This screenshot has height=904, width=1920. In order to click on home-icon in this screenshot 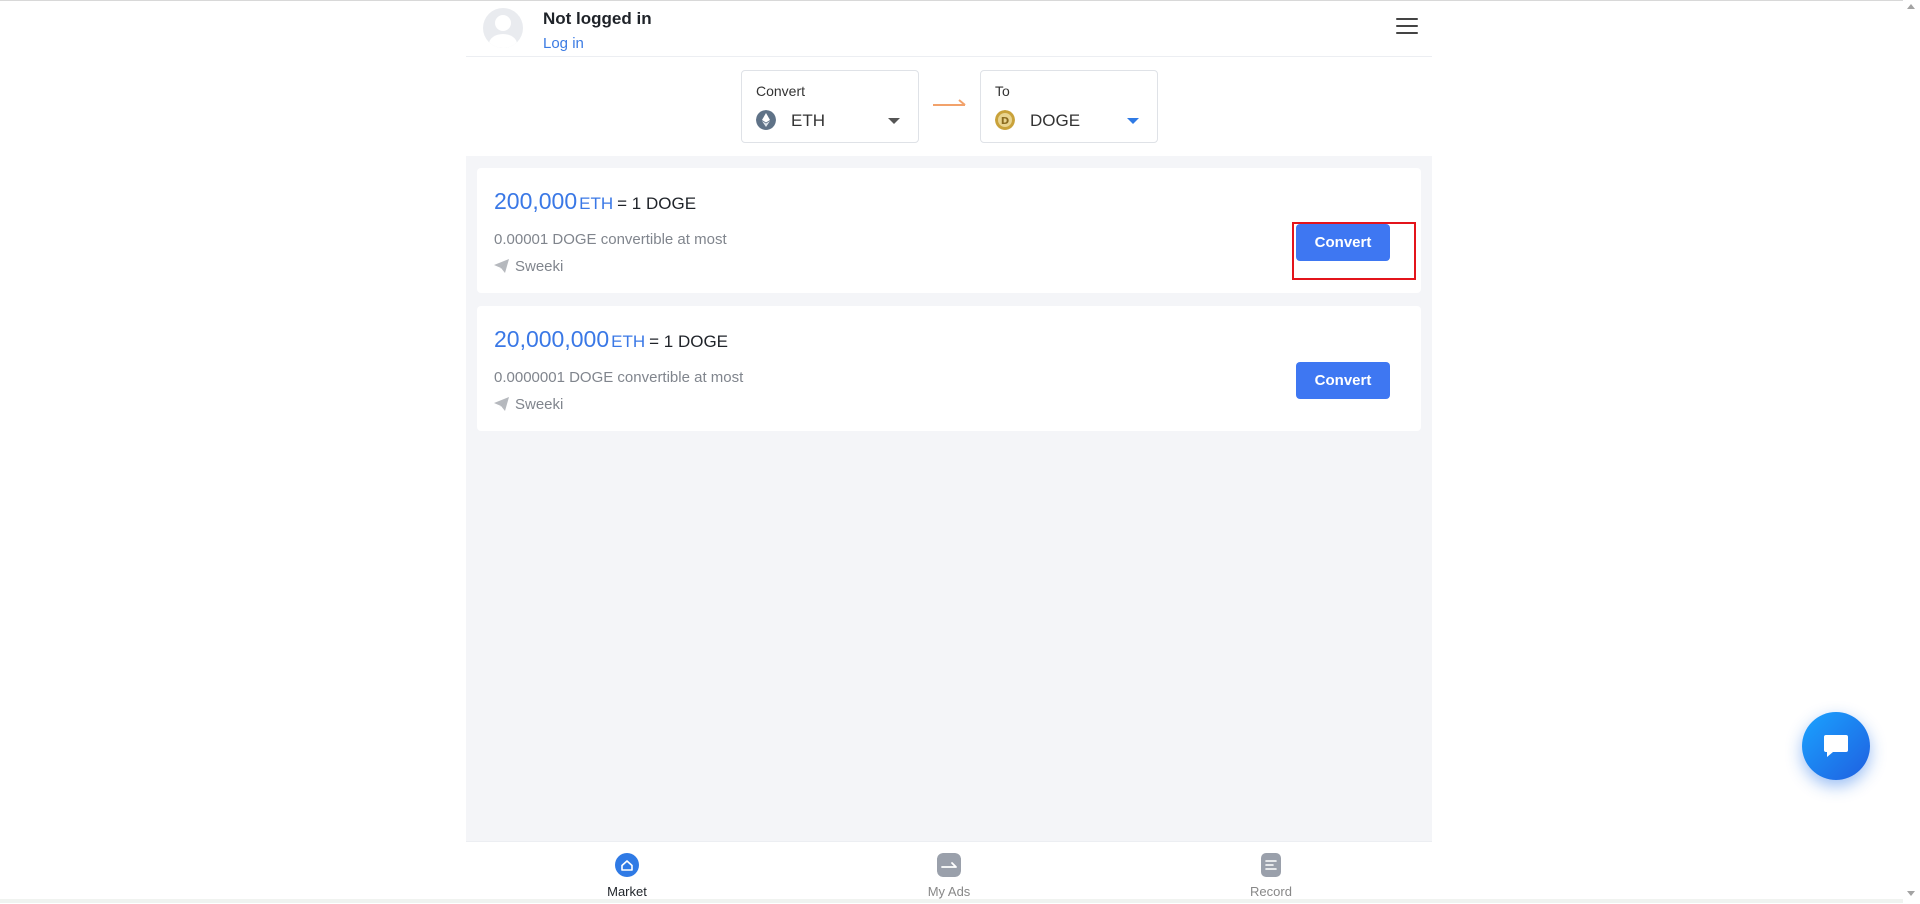, I will do `click(627, 865)`.